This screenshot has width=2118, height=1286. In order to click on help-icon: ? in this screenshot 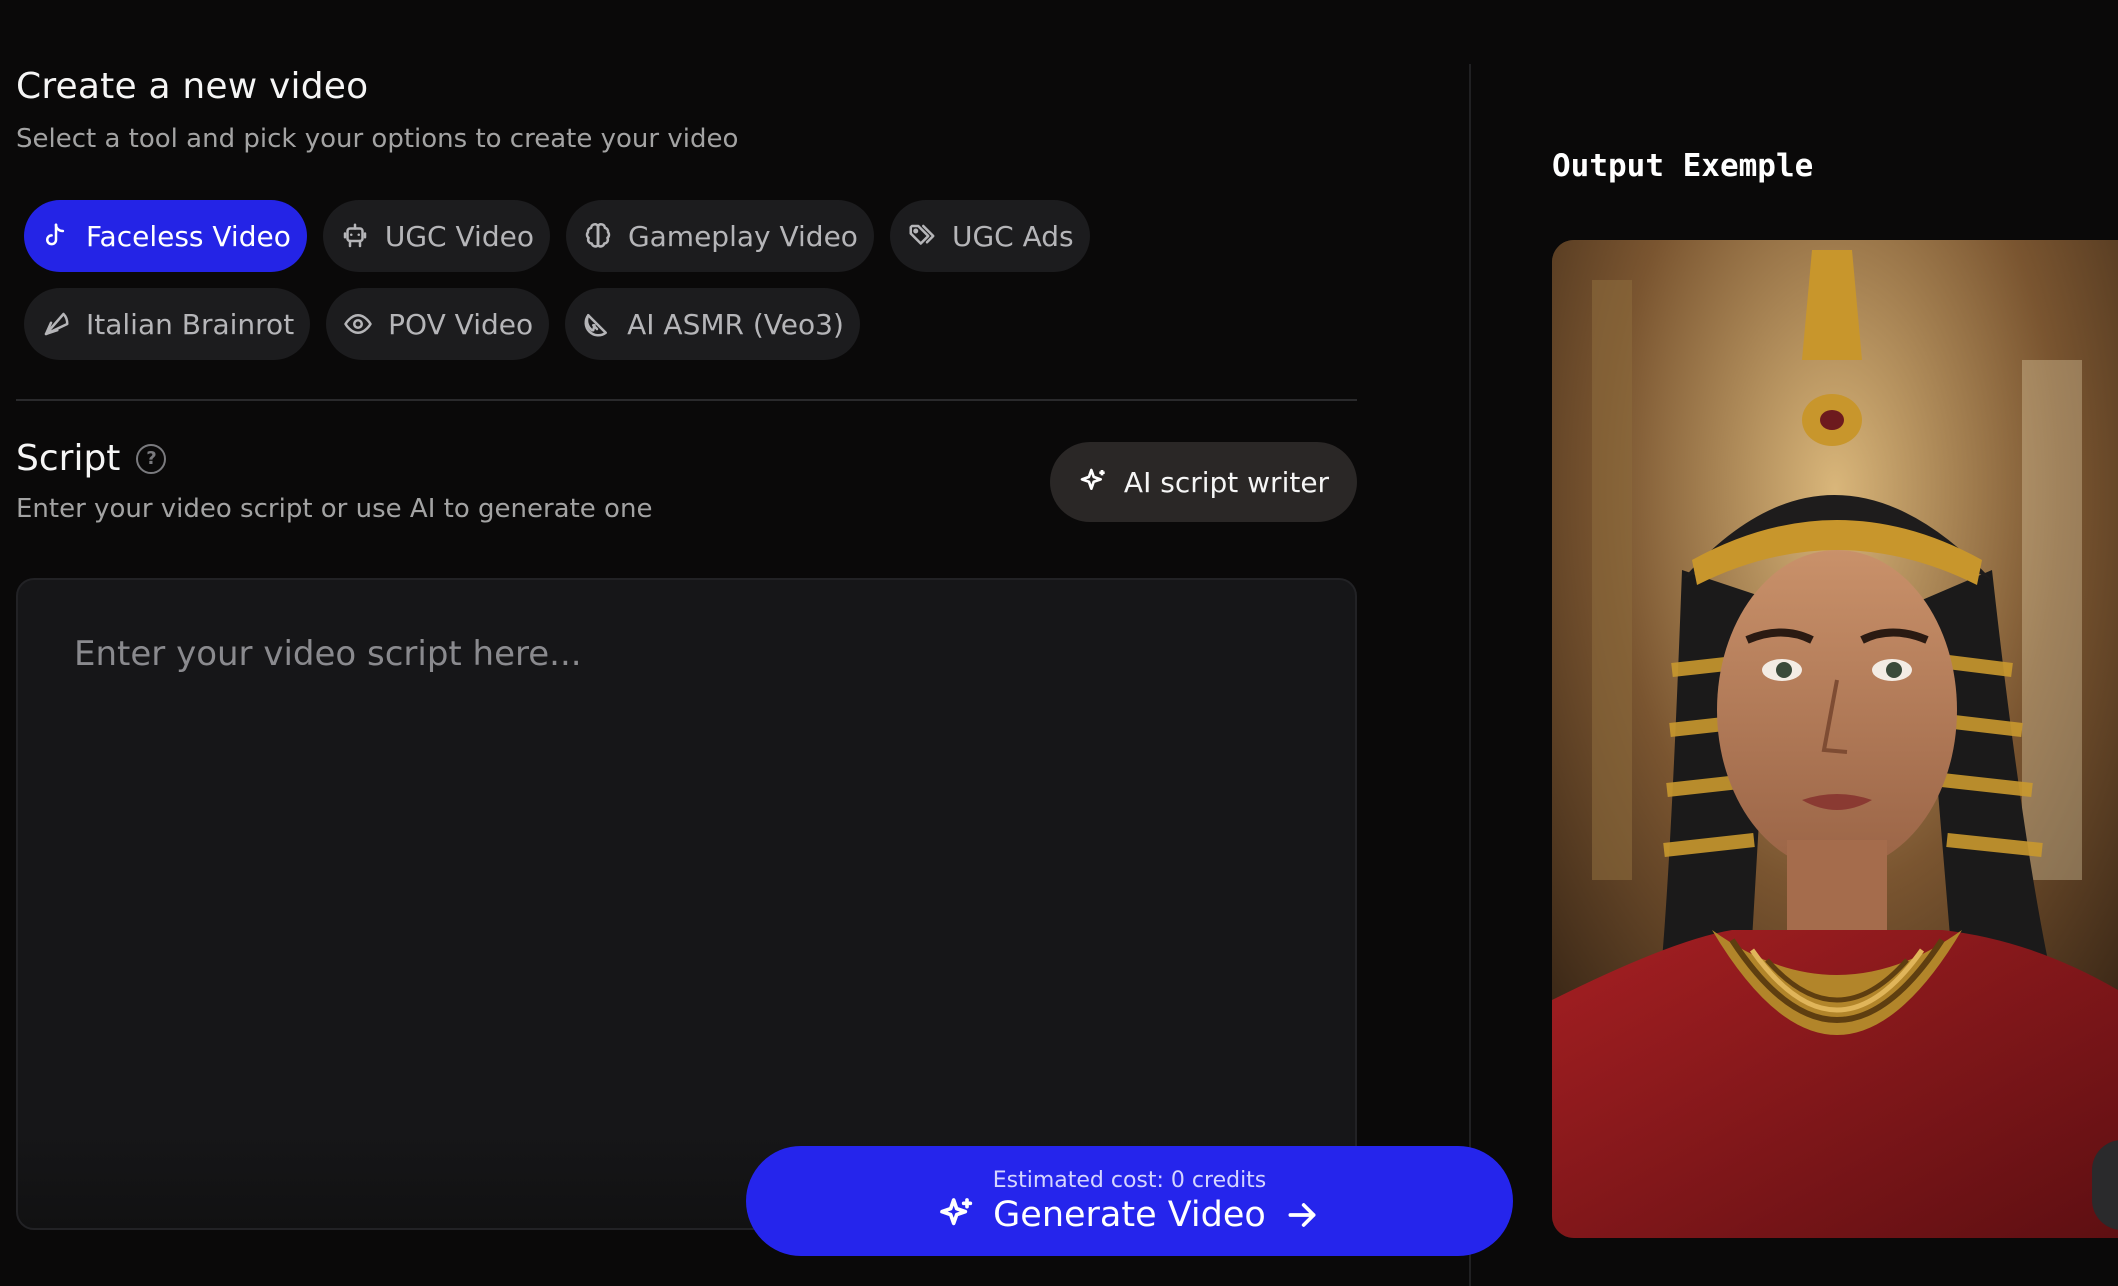, I will do `click(151, 458)`.